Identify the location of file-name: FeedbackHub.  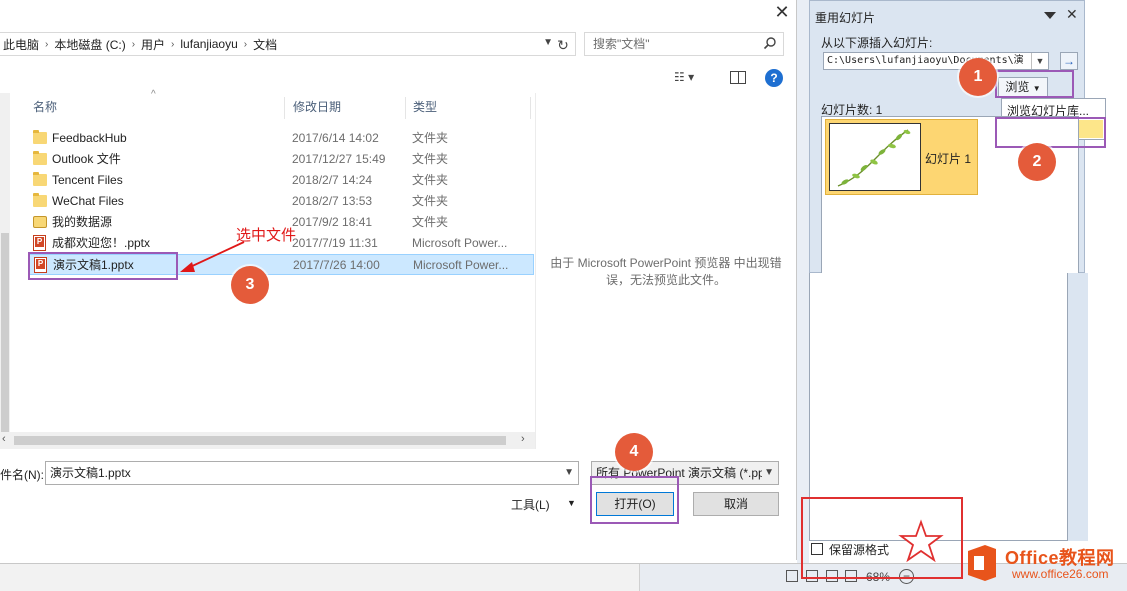
(89, 138).